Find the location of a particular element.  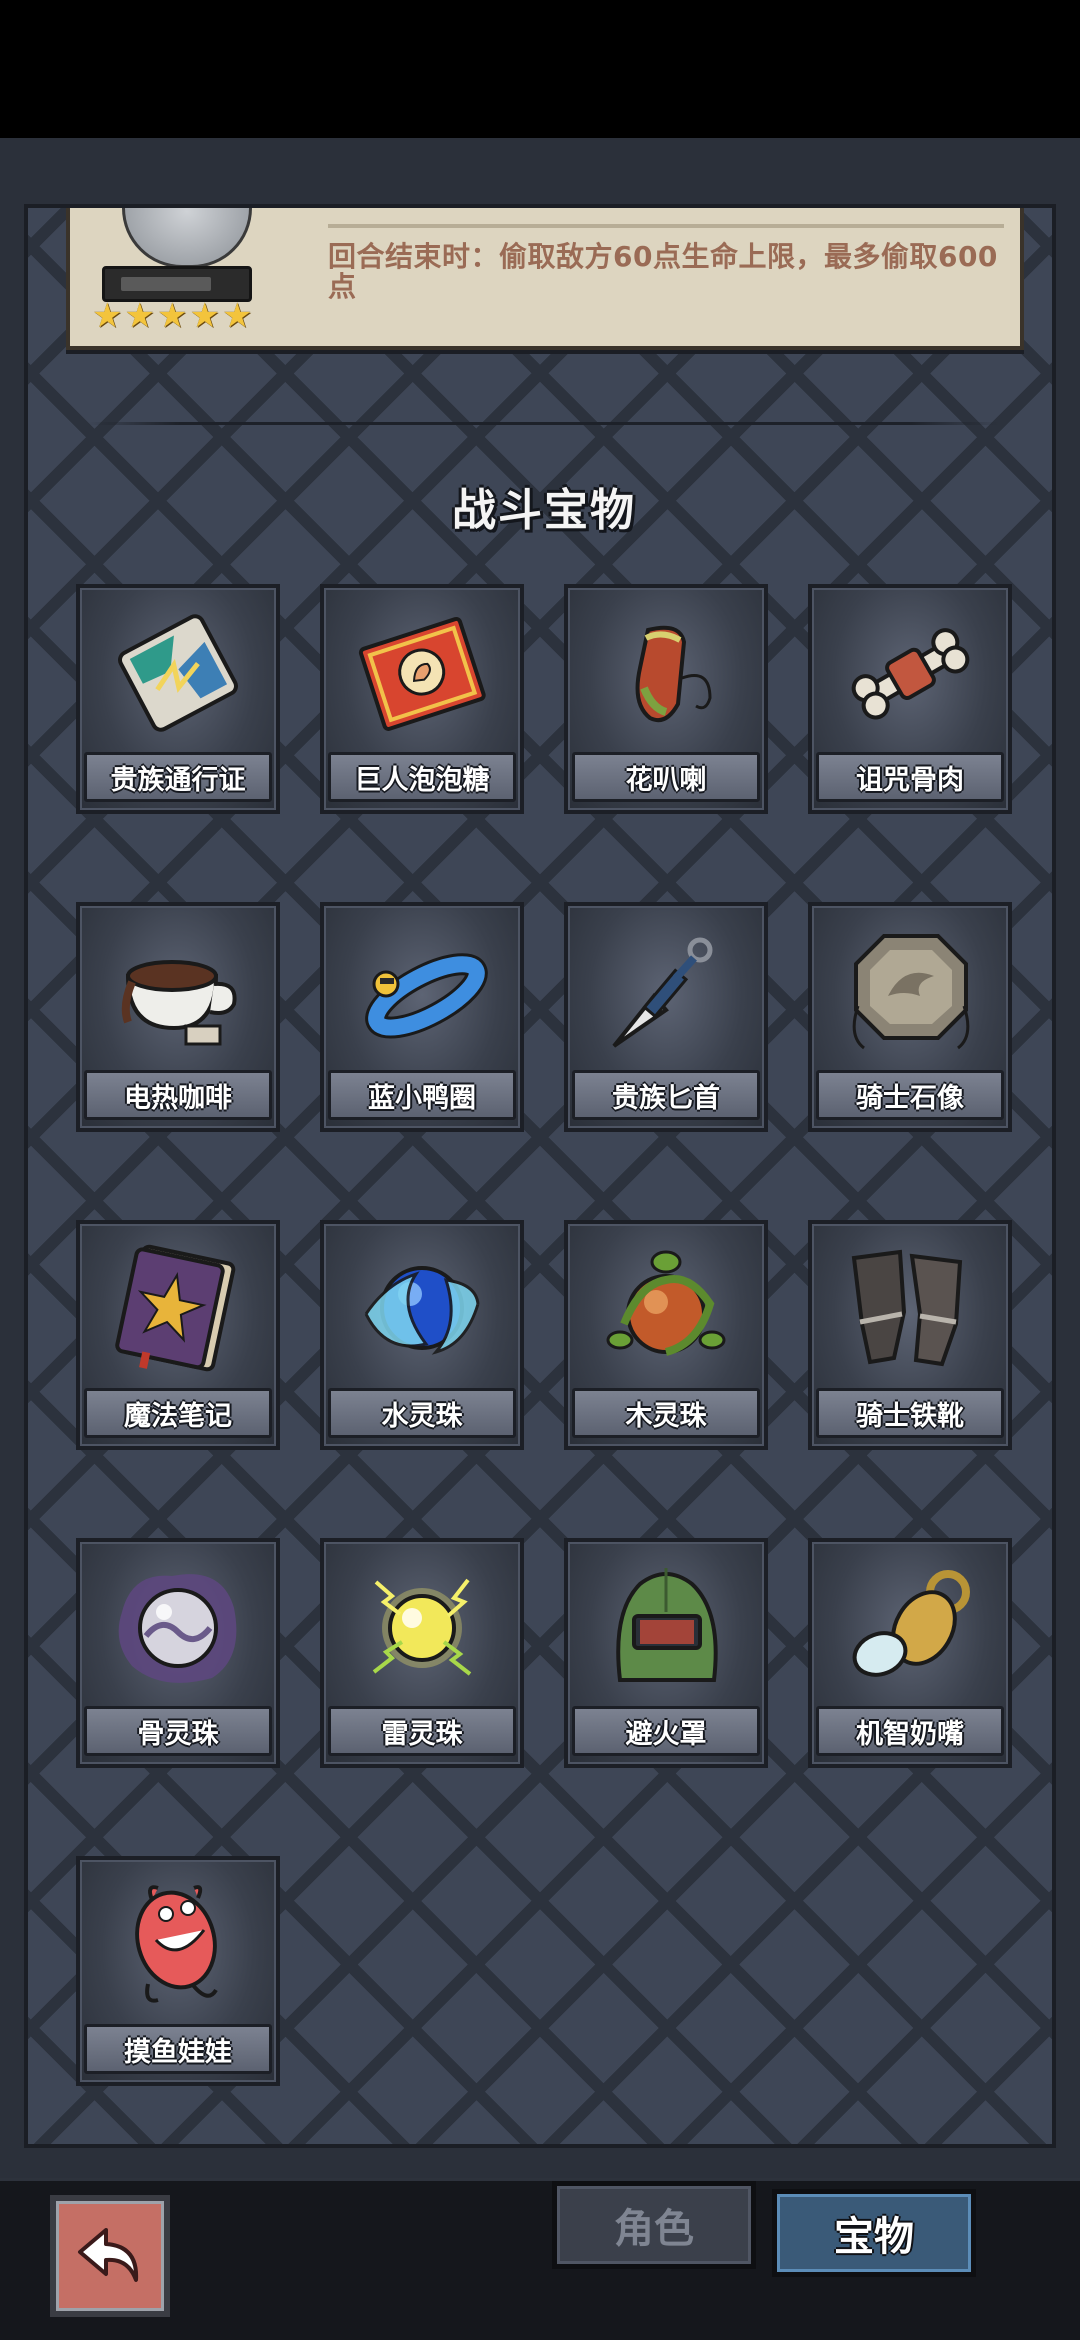

giant-bubblegum-box-icon is located at coordinates (422, 673).